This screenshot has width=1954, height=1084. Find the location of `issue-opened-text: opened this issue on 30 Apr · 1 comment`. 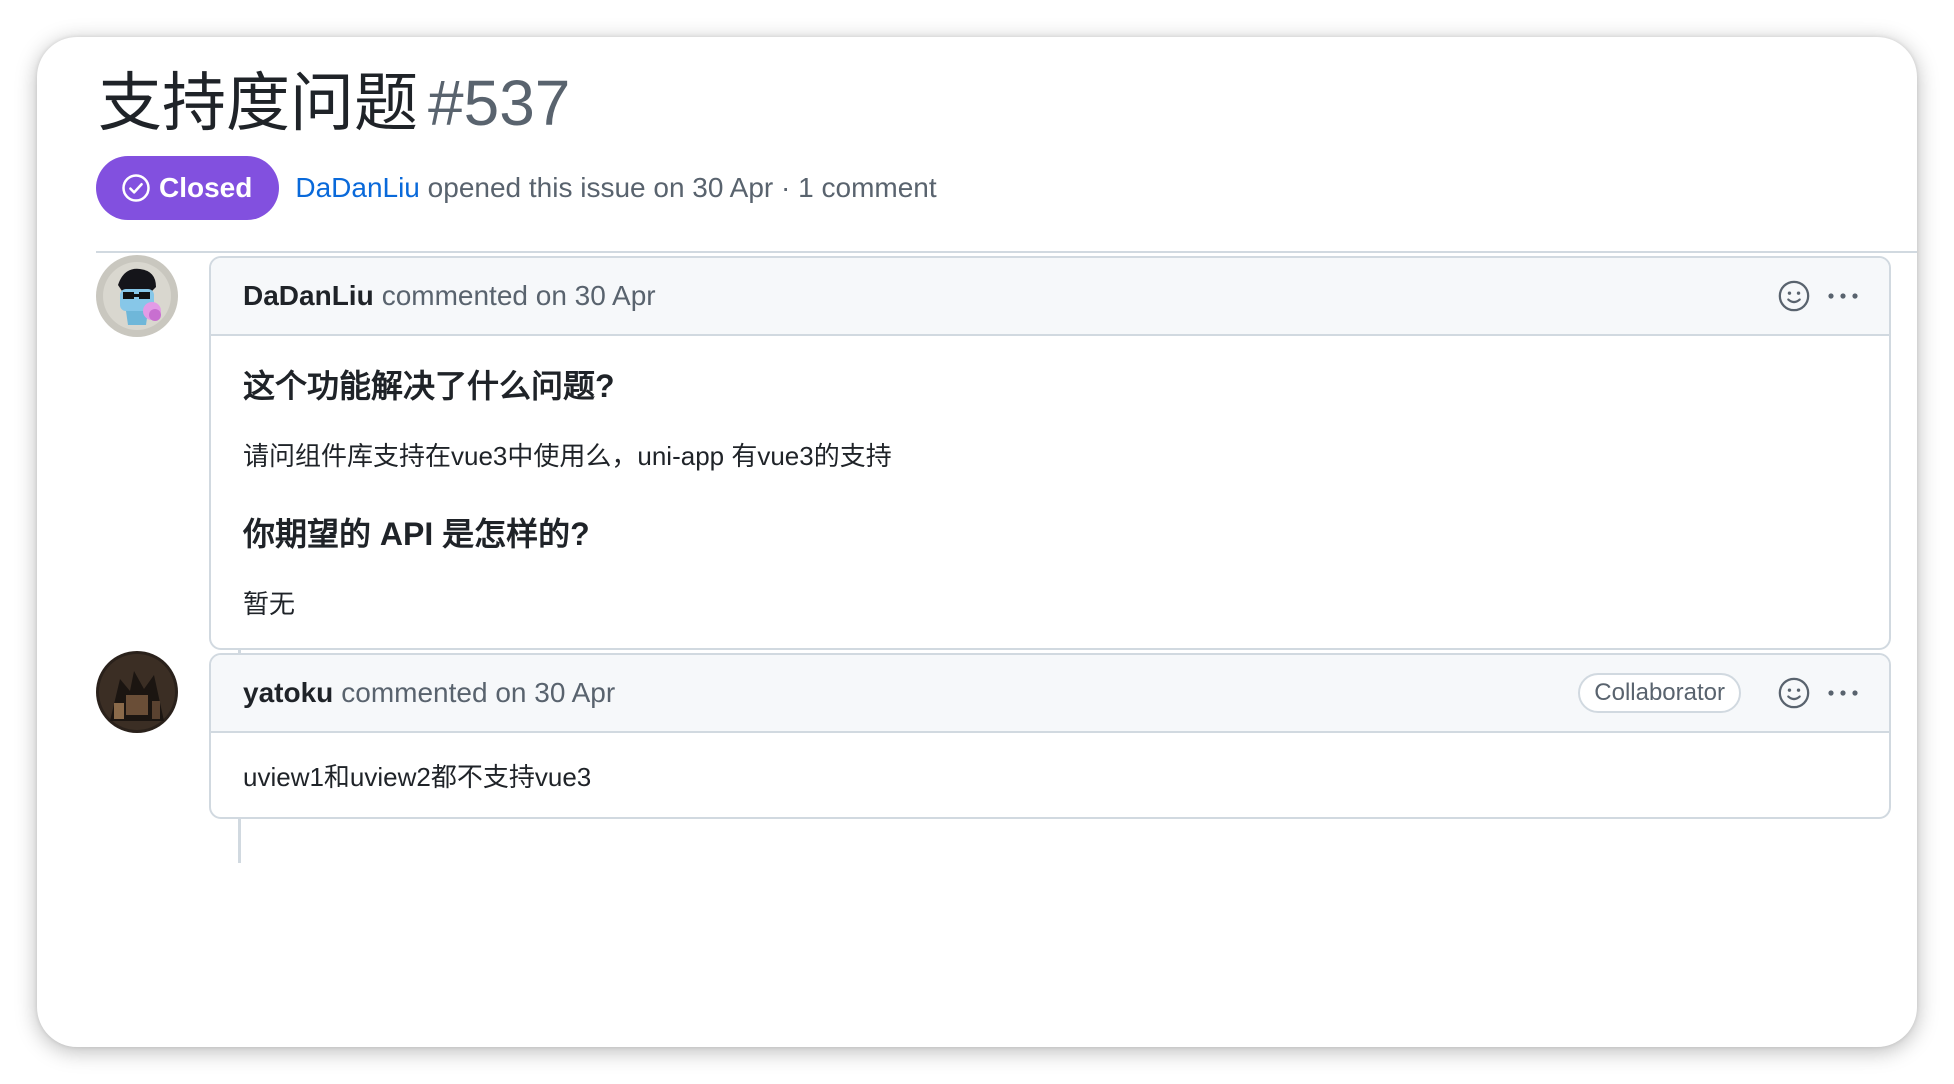

issue-opened-text: opened this issue on 30 Apr · 1 comment is located at coordinates (682, 187).